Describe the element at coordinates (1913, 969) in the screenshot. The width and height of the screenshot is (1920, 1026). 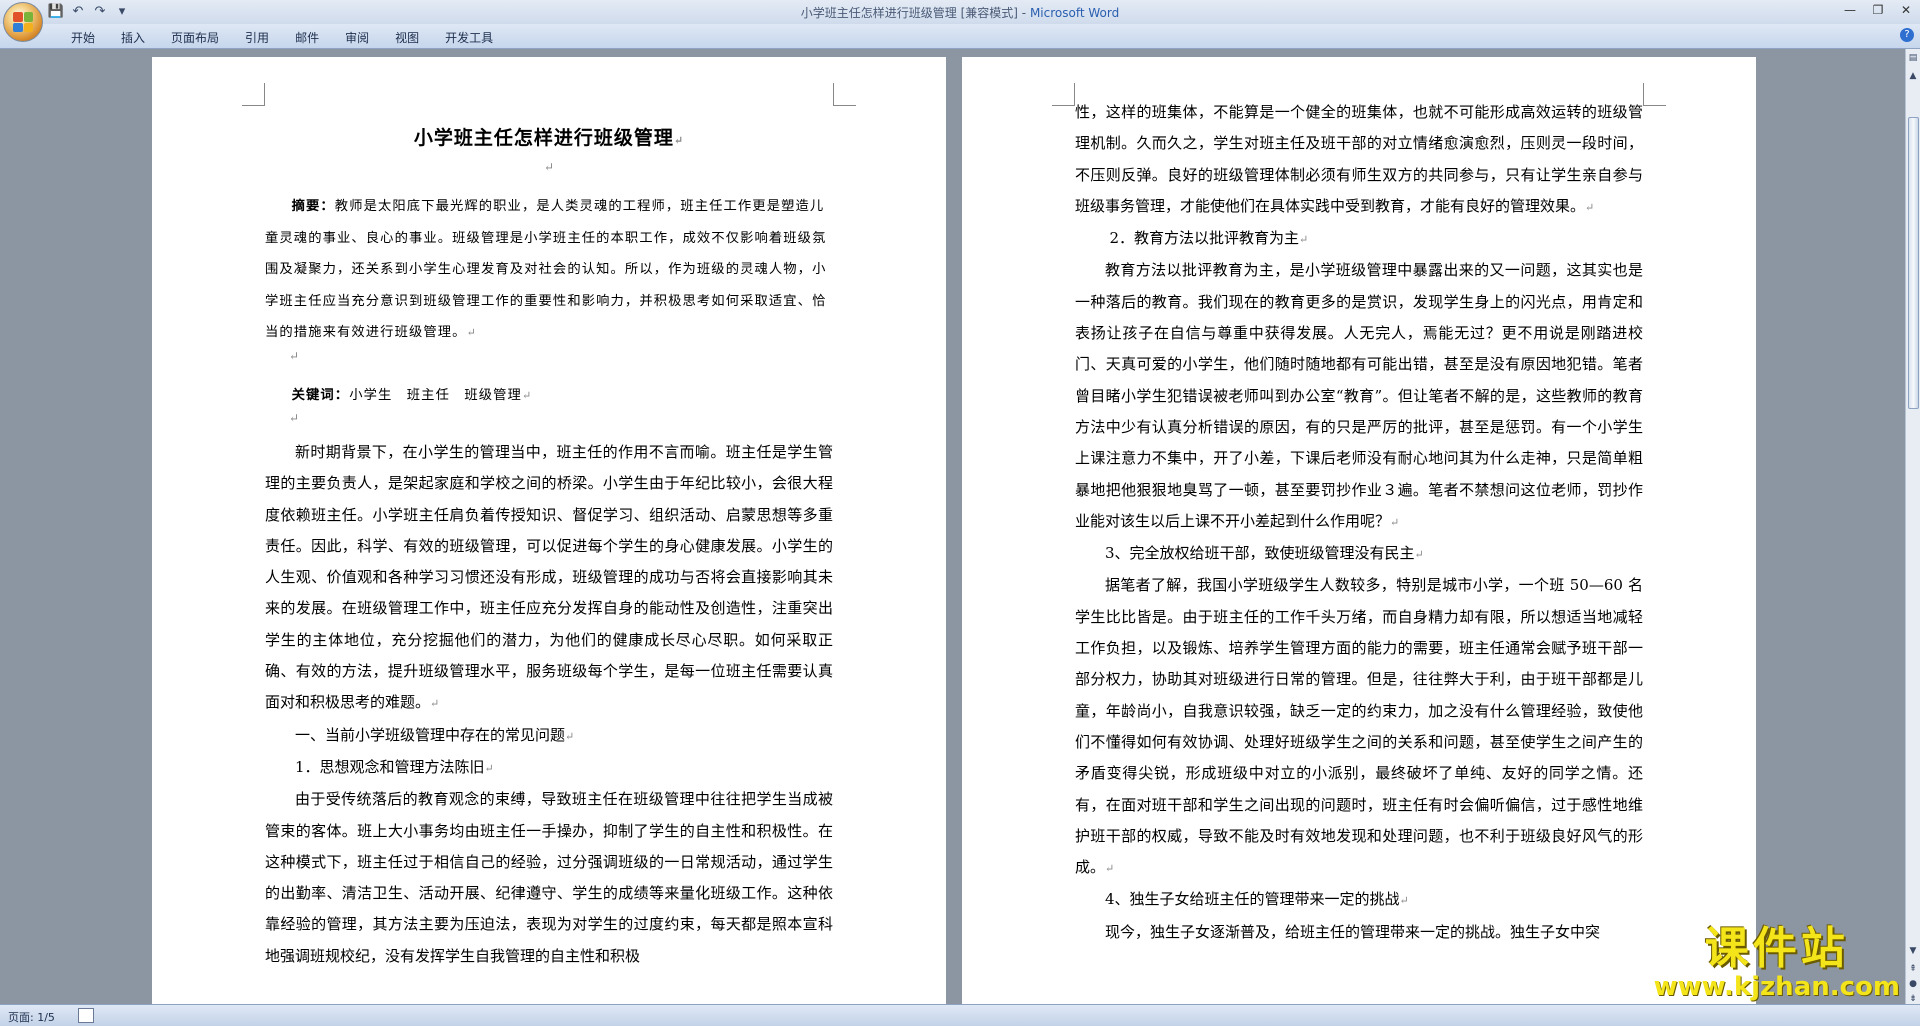
I see `previous-page-icon: ⇞` at that location.